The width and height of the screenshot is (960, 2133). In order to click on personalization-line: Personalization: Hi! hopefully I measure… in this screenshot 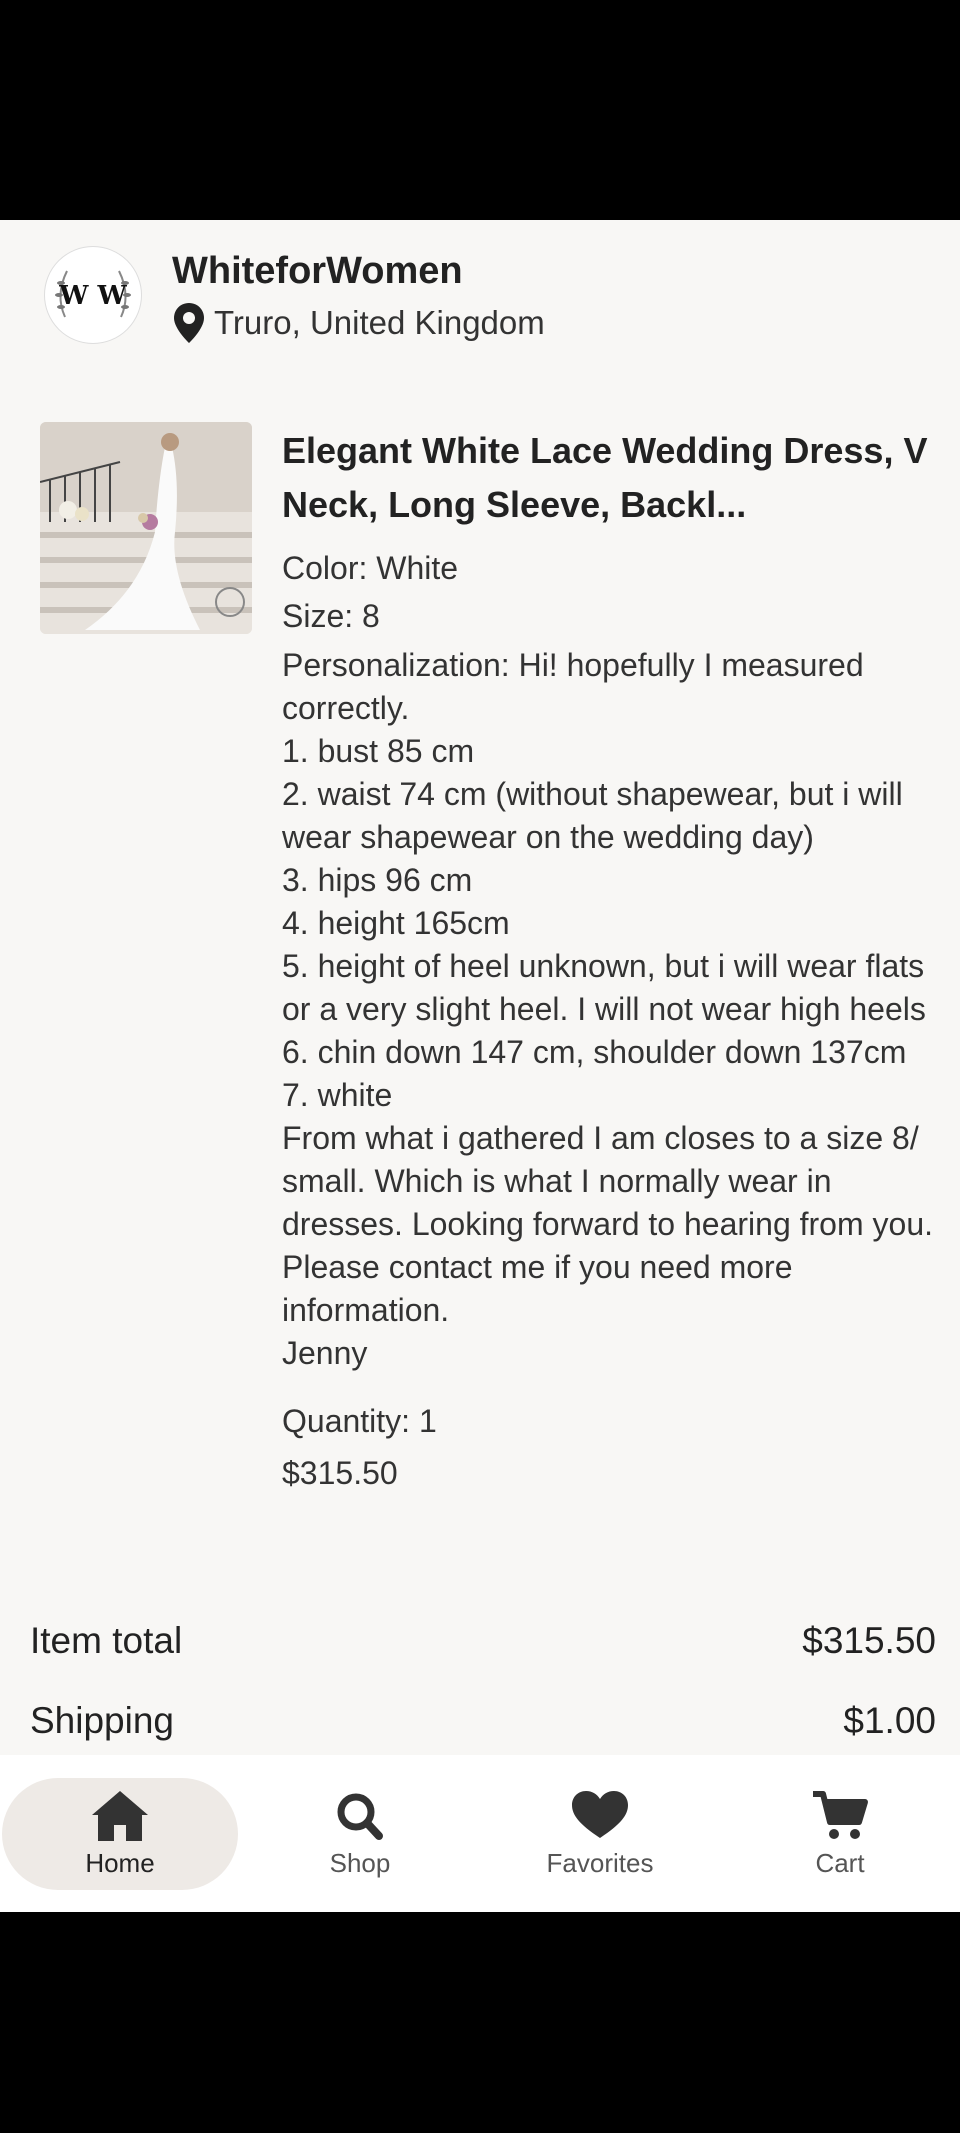, I will do `click(573, 686)`.